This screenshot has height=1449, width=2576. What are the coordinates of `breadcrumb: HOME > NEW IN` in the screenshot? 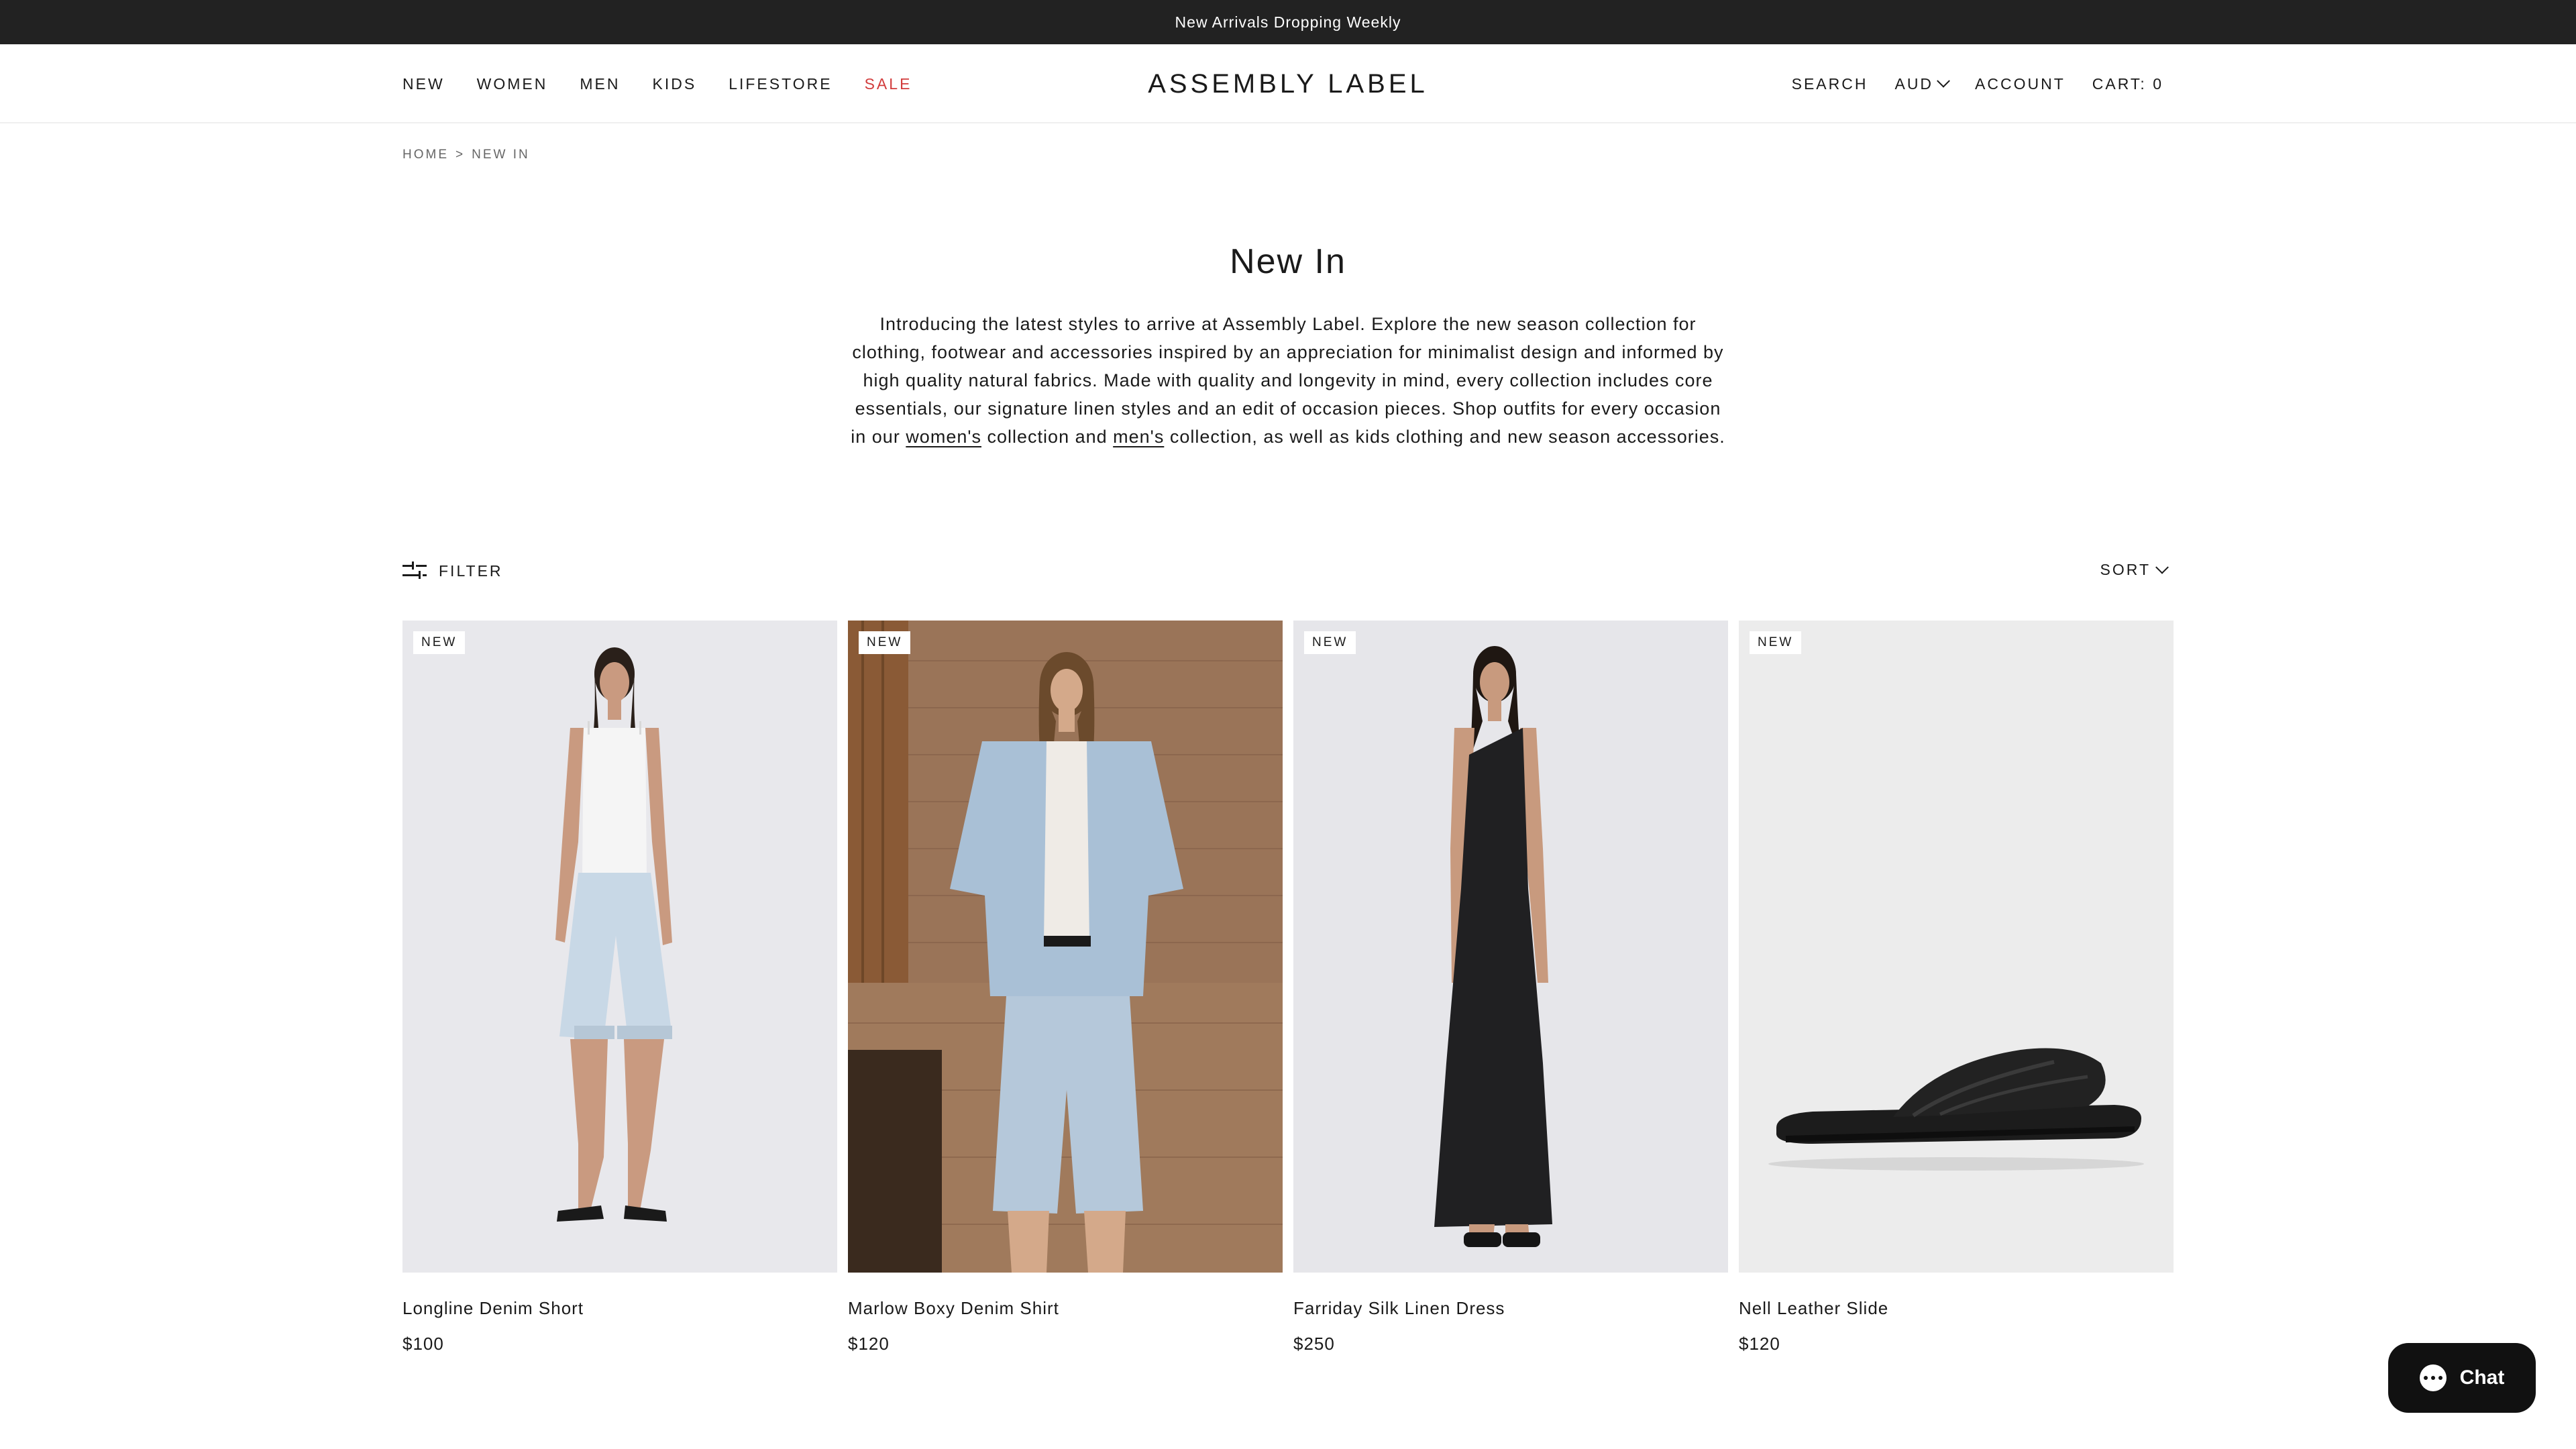 It's located at (466, 155).